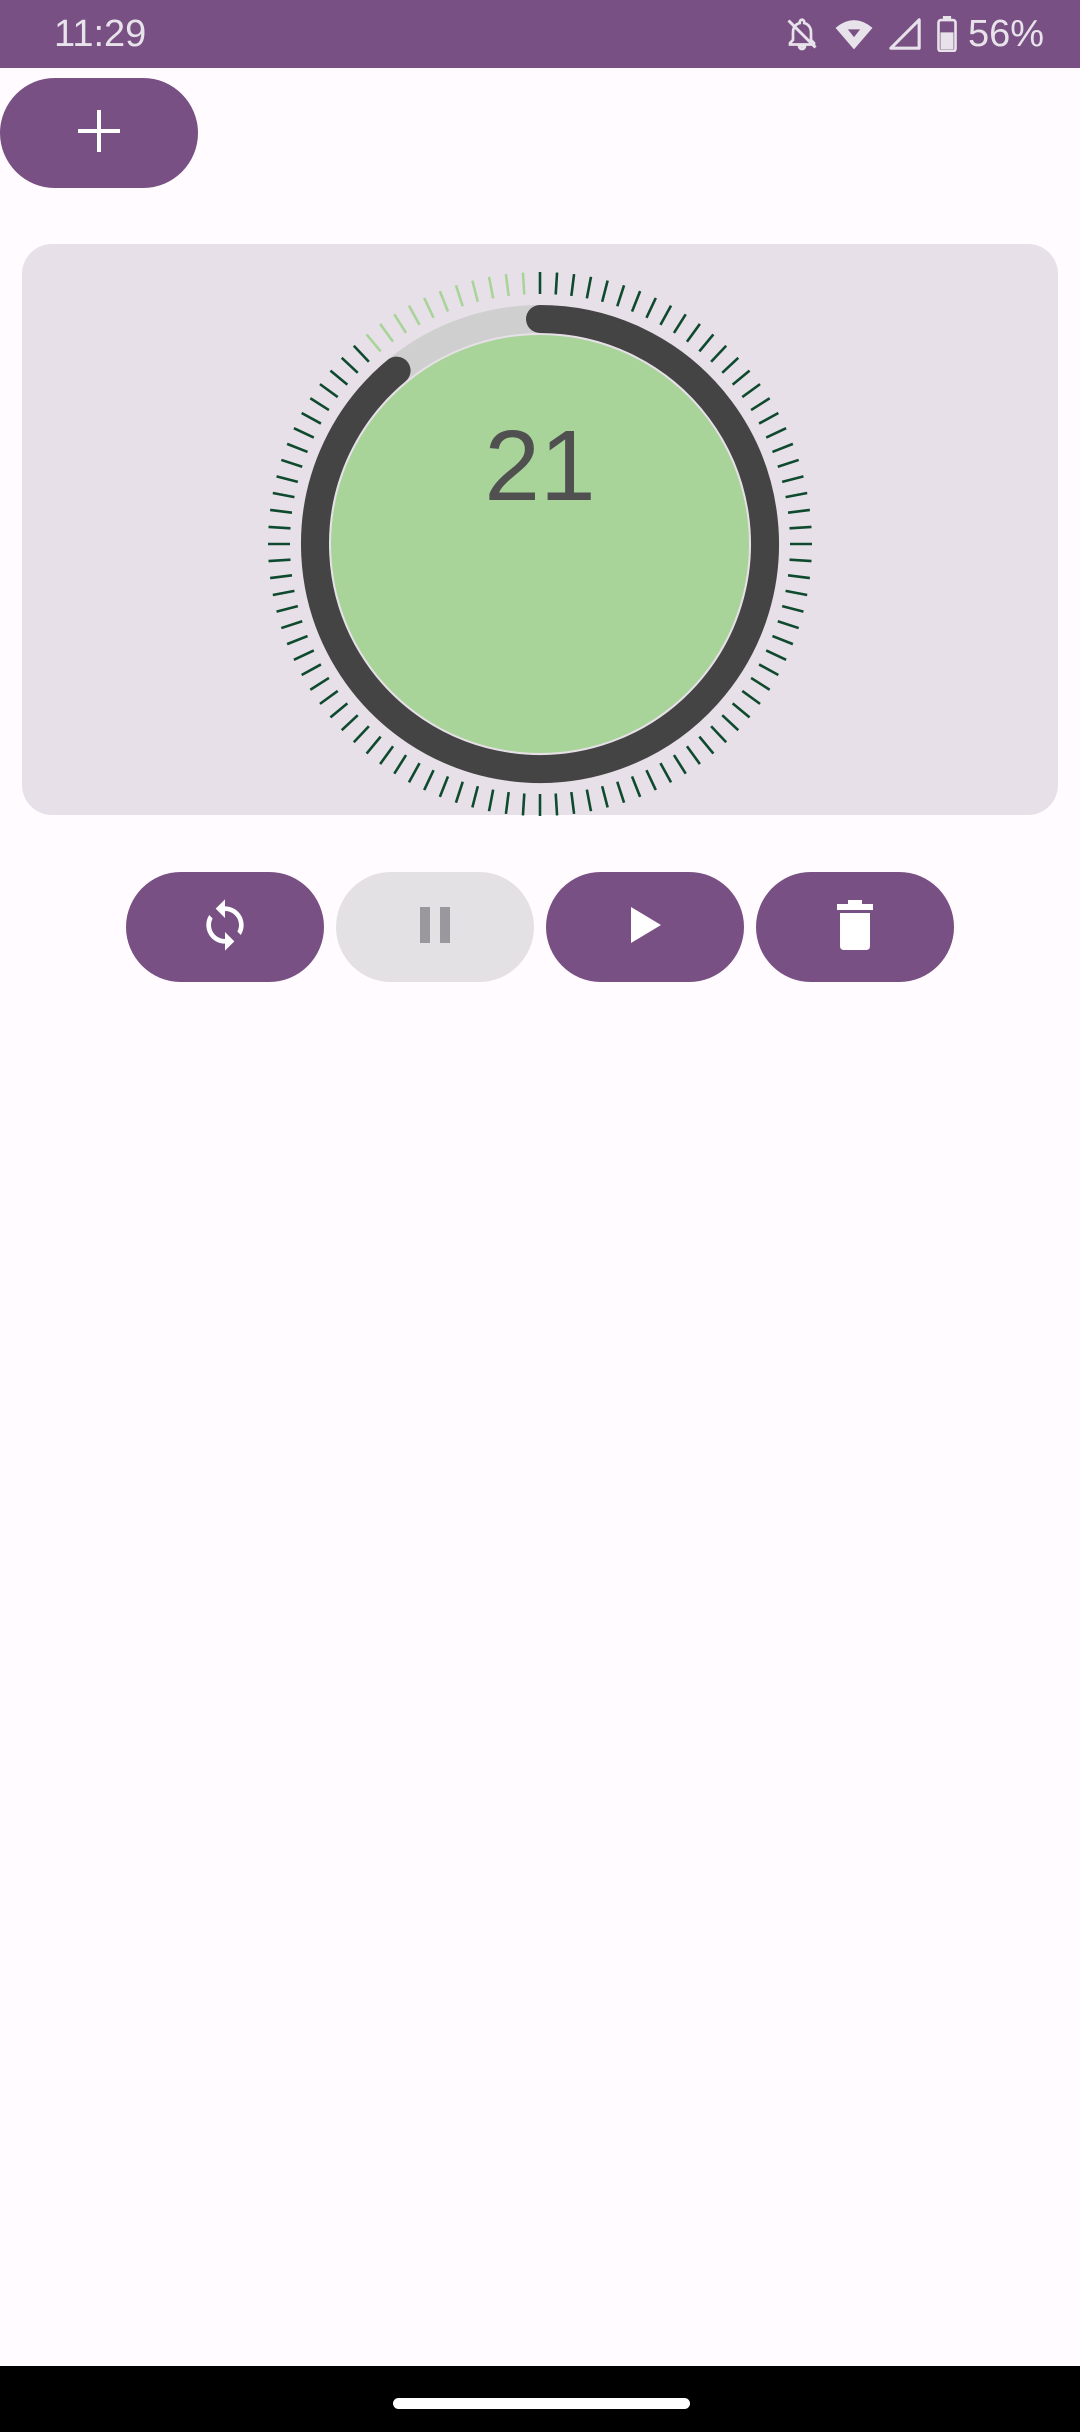  I want to click on timer-controls, so click(540, 927).